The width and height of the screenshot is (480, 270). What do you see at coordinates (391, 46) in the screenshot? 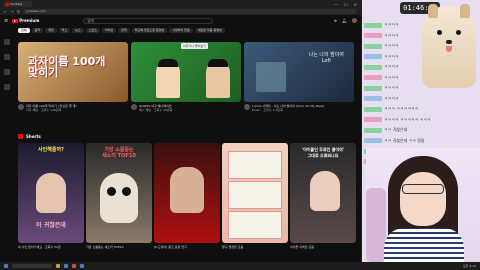
I see `chat-text: ㅋㅋㅋㅋ` at bounding box center [391, 46].